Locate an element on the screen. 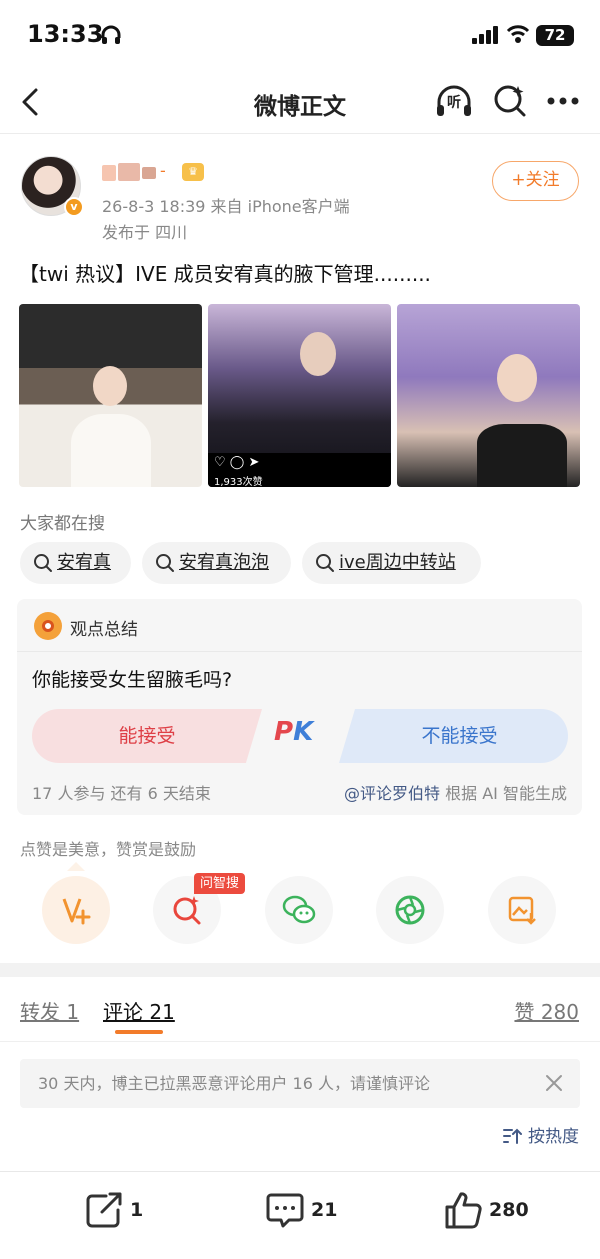 This screenshot has height=1259, width=600. username-blurred: - is located at coordinates (136, 172).